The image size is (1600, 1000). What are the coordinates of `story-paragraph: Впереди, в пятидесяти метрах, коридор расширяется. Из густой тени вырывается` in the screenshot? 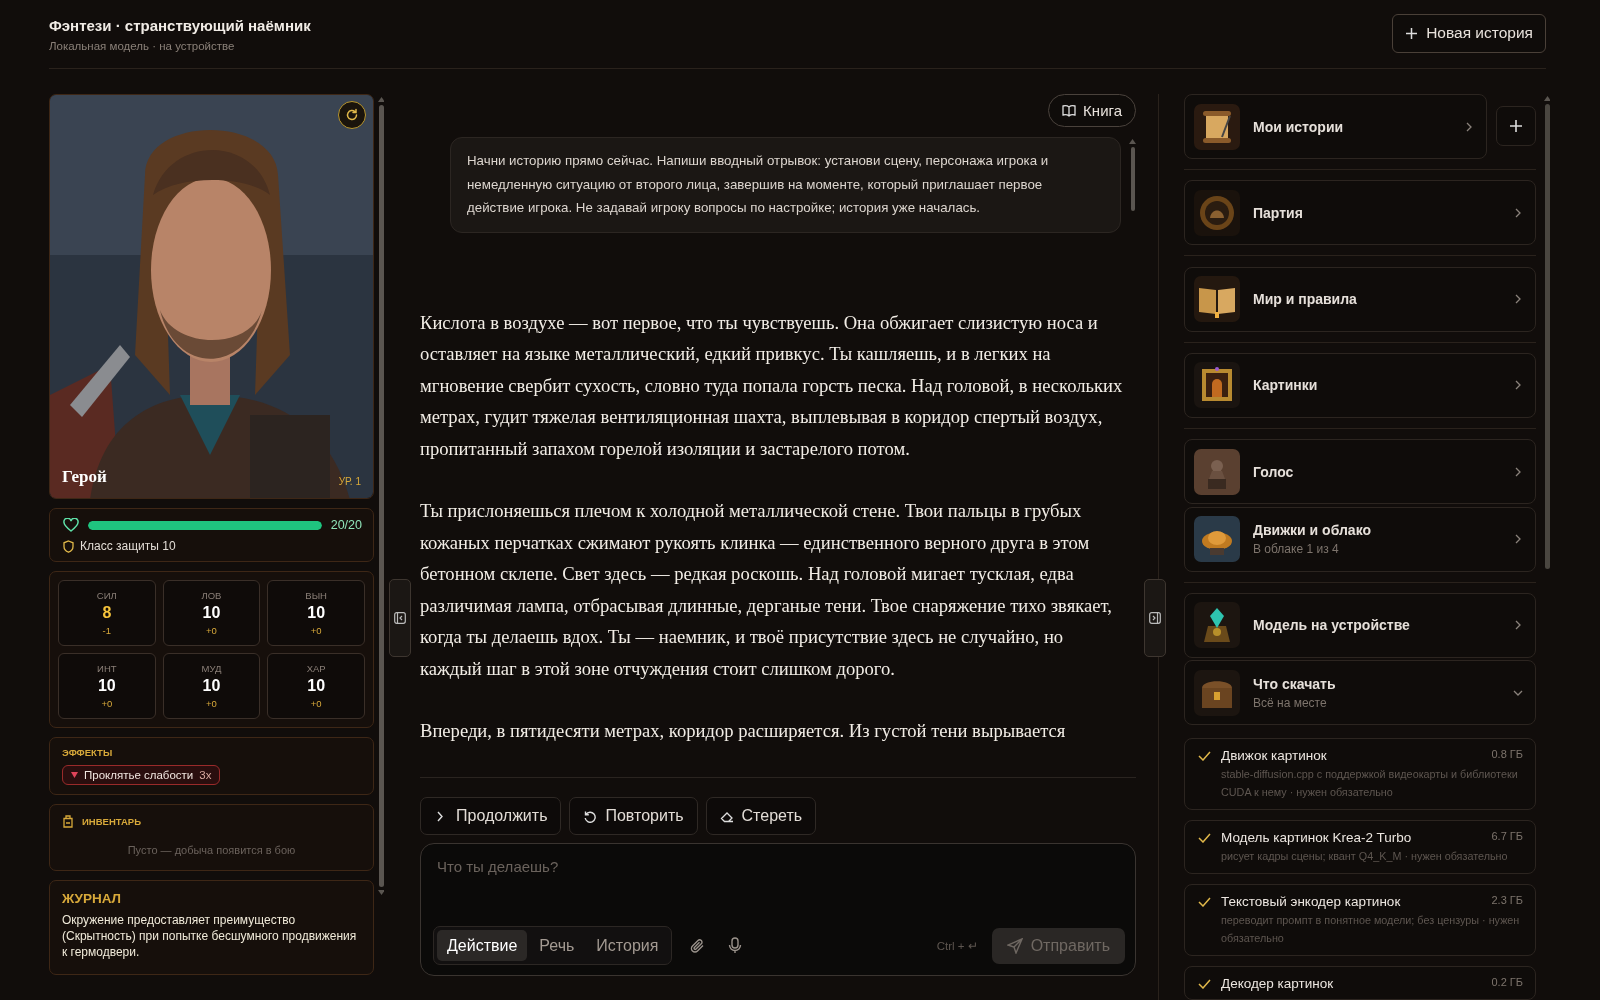 It's located at (743, 731).